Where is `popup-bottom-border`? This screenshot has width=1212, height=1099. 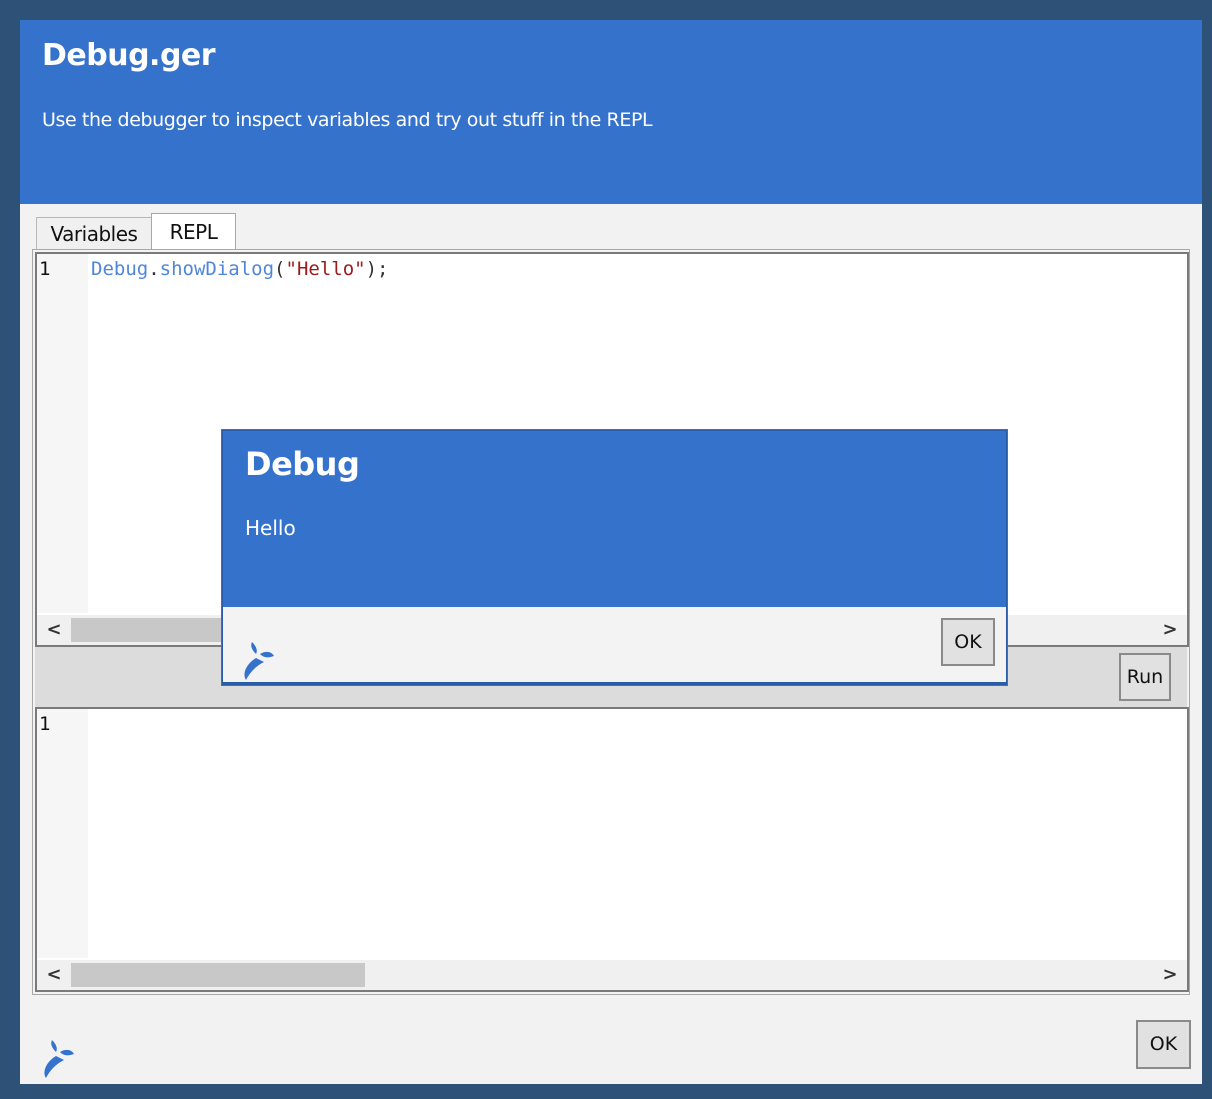 popup-bottom-border is located at coordinates (614, 683).